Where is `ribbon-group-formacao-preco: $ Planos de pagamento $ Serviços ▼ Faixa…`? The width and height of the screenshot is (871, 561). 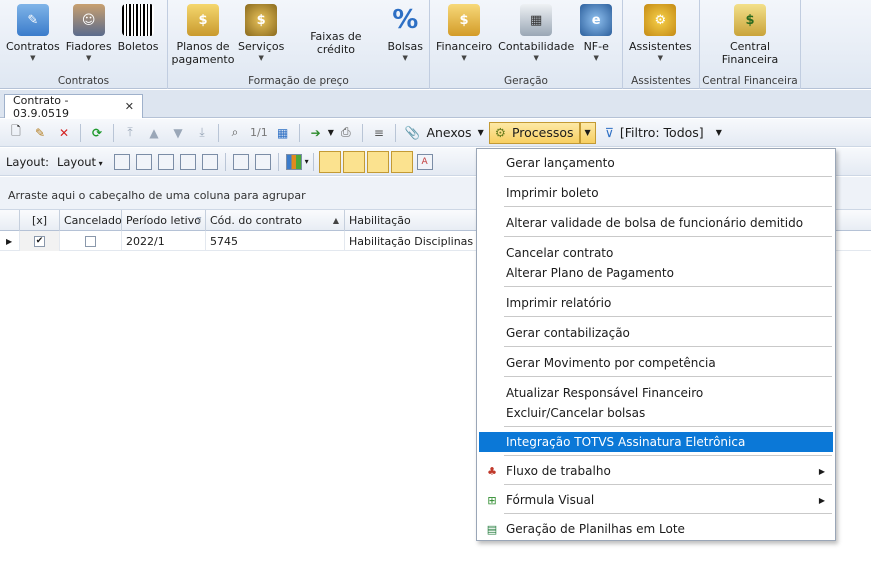 ribbon-group-formacao-preco: $ Planos de pagamento $ Serviços ▼ Faixa… is located at coordinates (299, 44).